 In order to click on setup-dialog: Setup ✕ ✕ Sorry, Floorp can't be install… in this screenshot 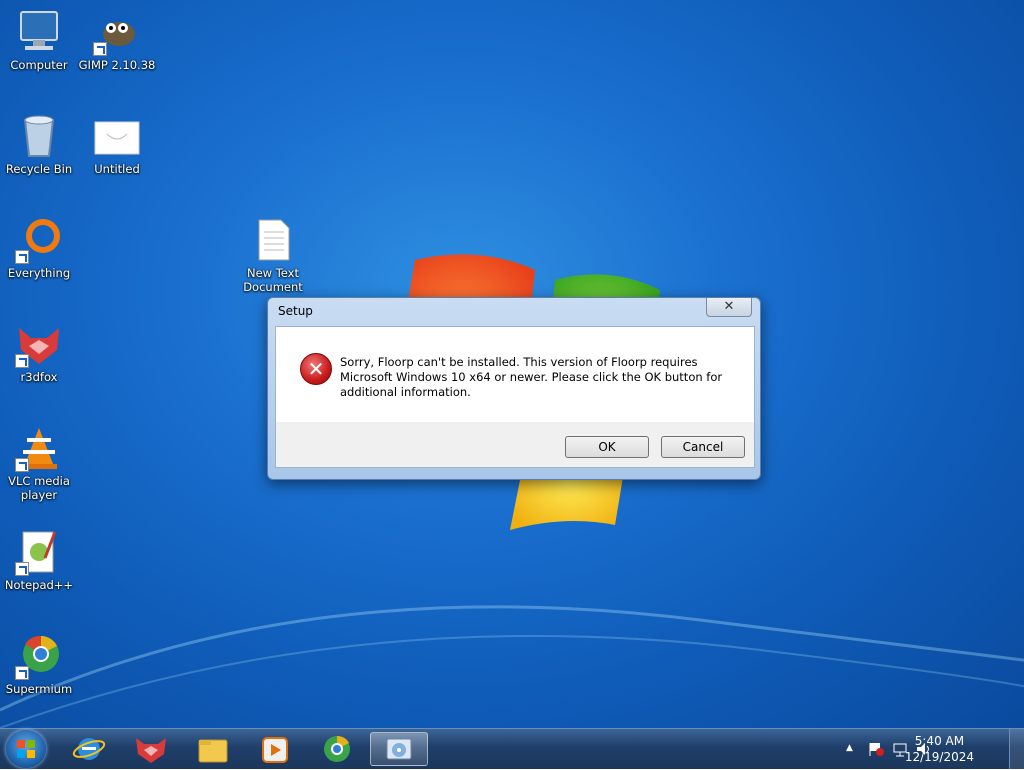, I will do `click(514, 388)`.